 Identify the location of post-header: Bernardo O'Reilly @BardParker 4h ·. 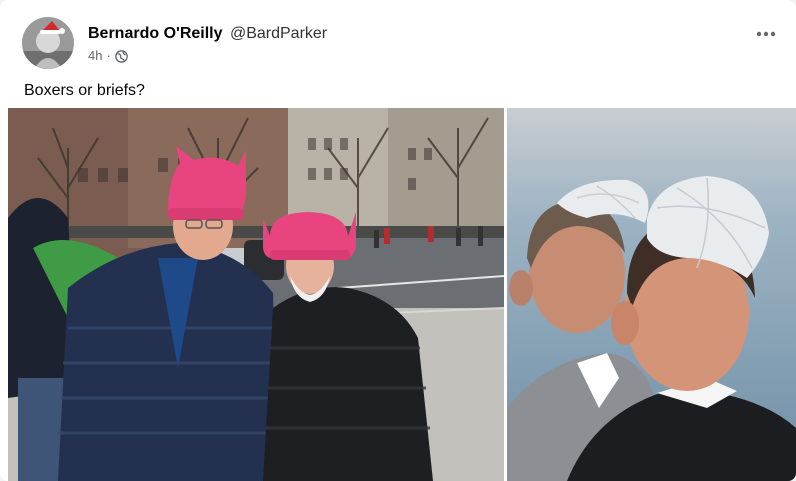
(398, 36).